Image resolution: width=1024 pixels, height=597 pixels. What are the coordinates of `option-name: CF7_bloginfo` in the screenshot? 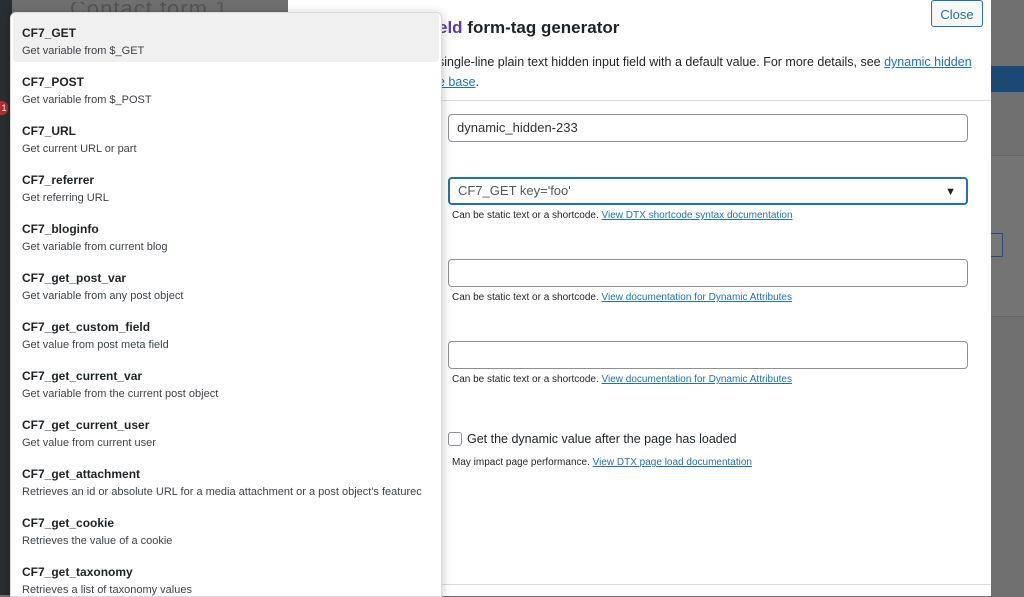 It's located at (60, 229).